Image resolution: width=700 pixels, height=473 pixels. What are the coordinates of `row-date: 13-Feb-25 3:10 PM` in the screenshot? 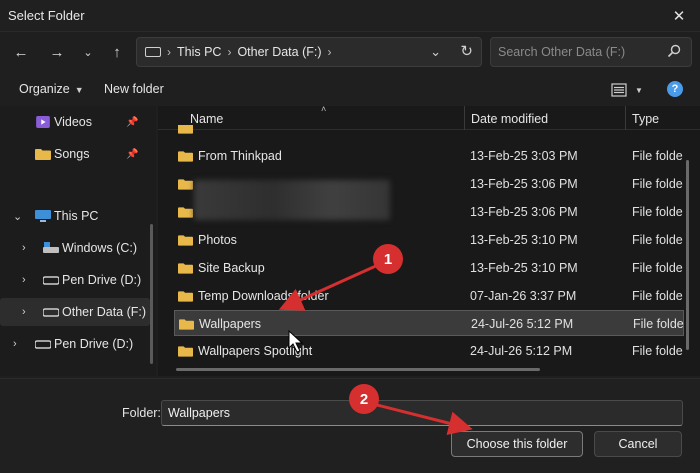 It's located at (524, 268).